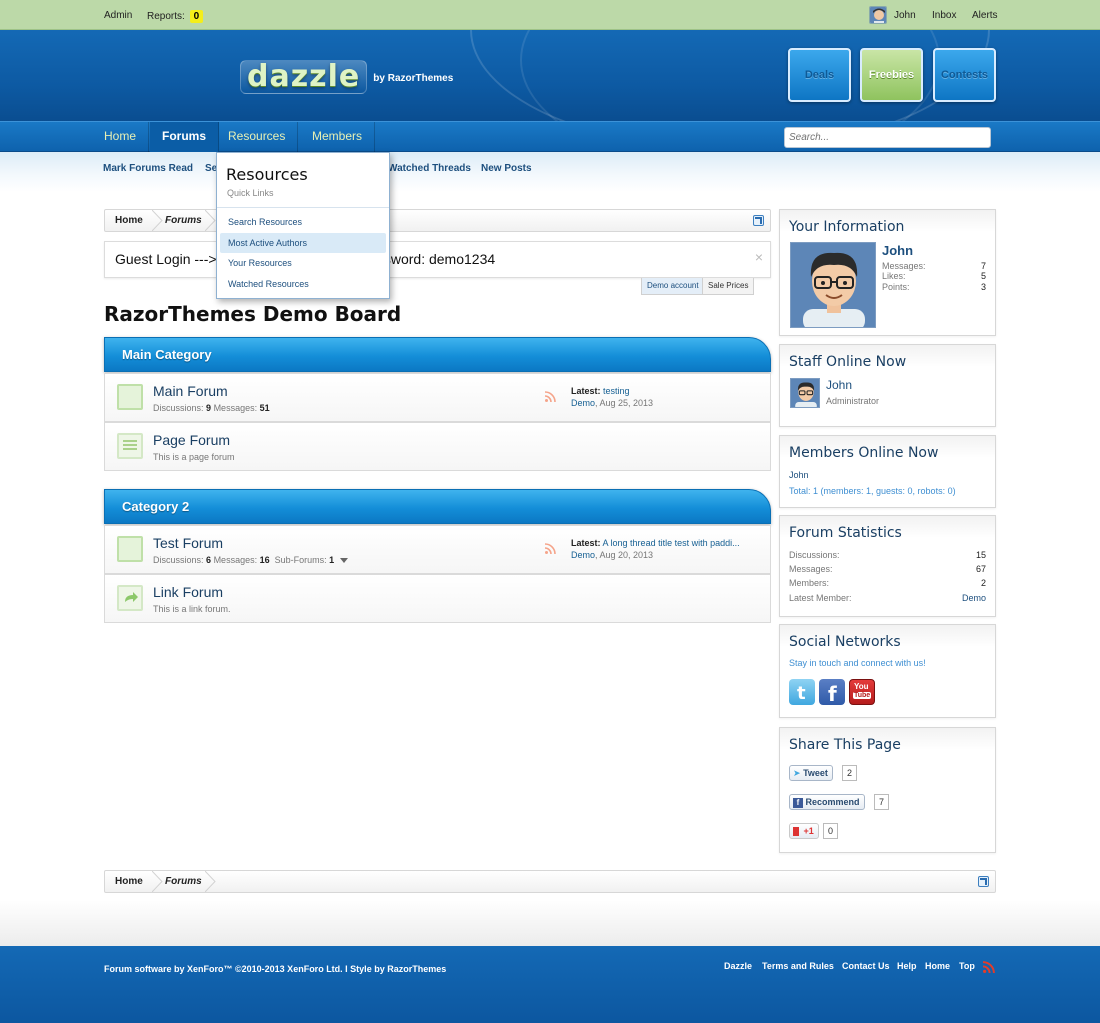 The width and height of the screenshot is (1100, 1023). What do you see at coordinates (866, 966) in the screenshot?
I see `footer-link-contact: Contact Us` at bounding box center [866, 966].